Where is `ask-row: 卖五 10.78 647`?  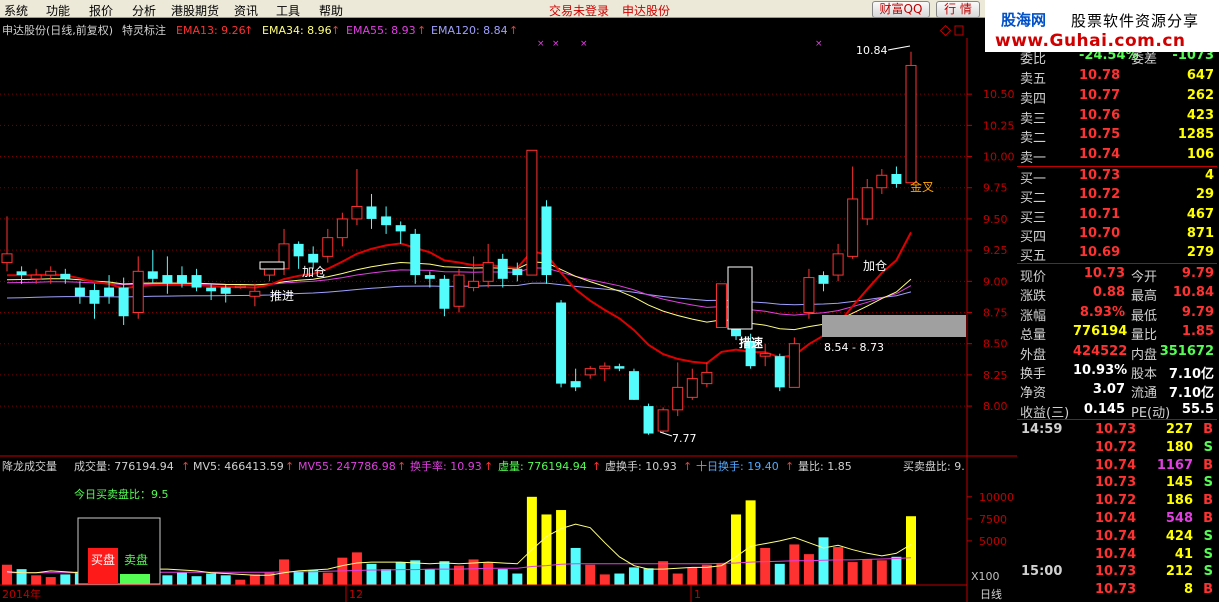 ask-row: 卖五 10.78 647 is located at coordinates (1117, 77).